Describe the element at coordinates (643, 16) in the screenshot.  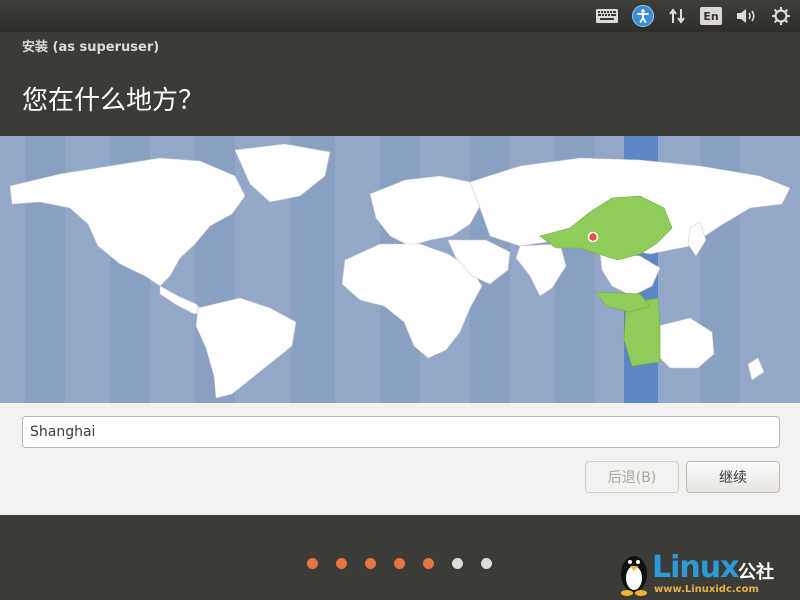
I see `accessibility-icon` at that location.